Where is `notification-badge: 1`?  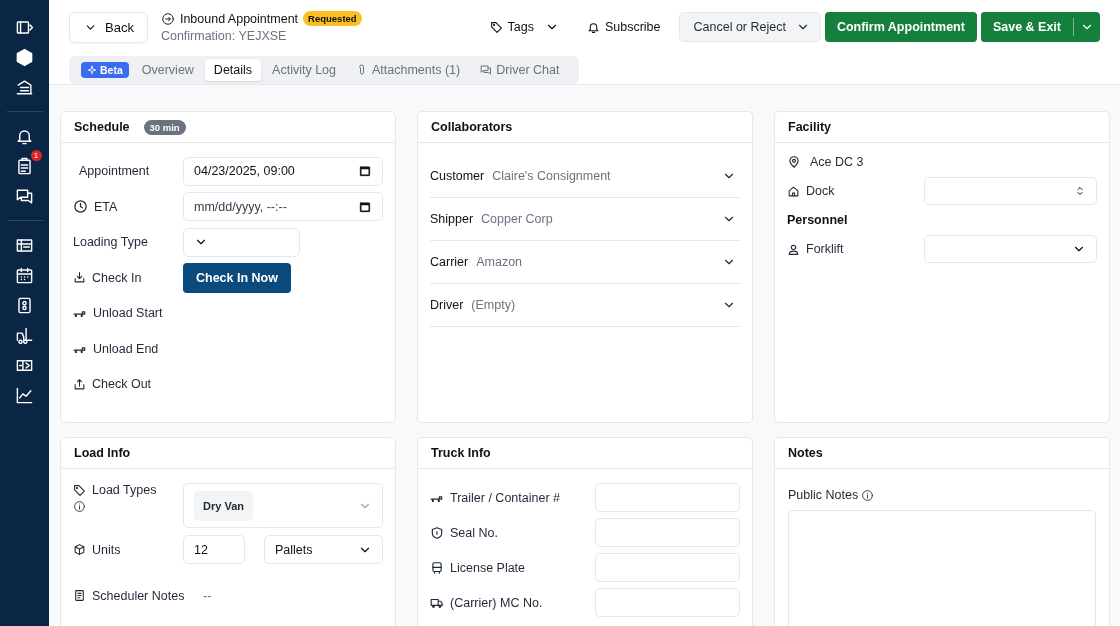 notification-badge: 1 is located at coordinates (36, 155).